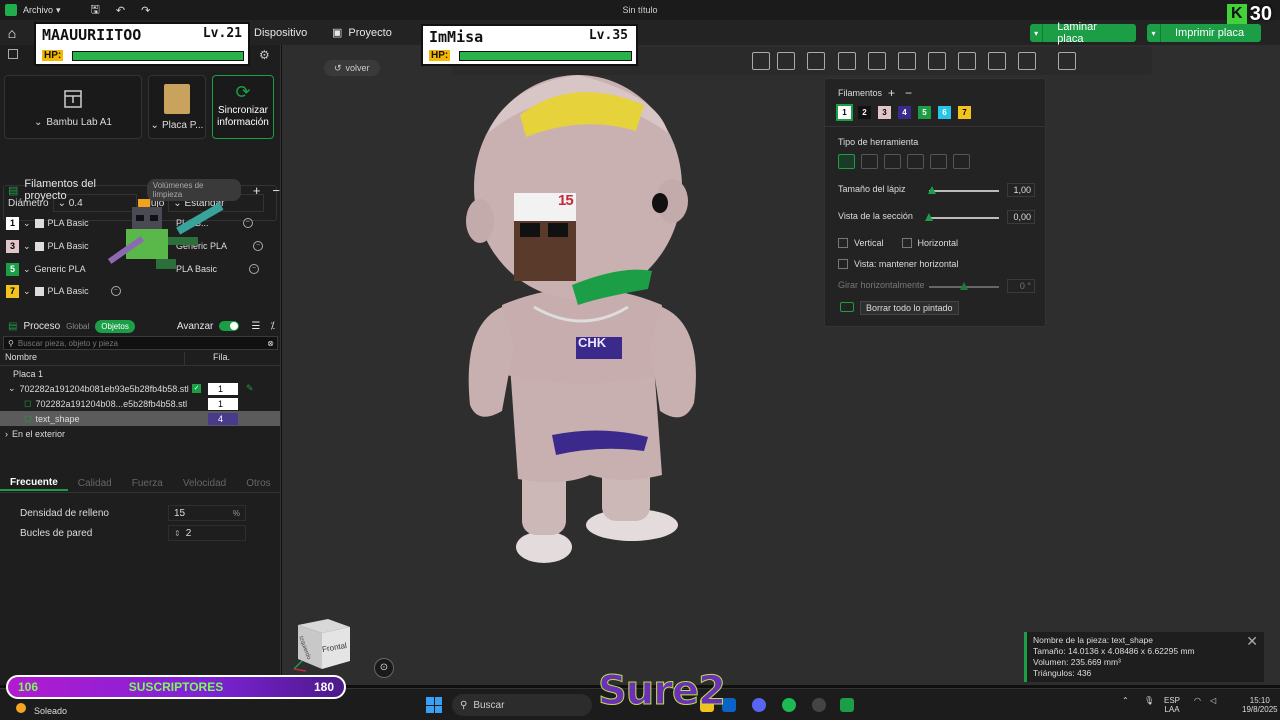 The height and width of the screenshot is (720, 1280). I want to click on chevron-up-icon: ⌃, so click(1125, 700).